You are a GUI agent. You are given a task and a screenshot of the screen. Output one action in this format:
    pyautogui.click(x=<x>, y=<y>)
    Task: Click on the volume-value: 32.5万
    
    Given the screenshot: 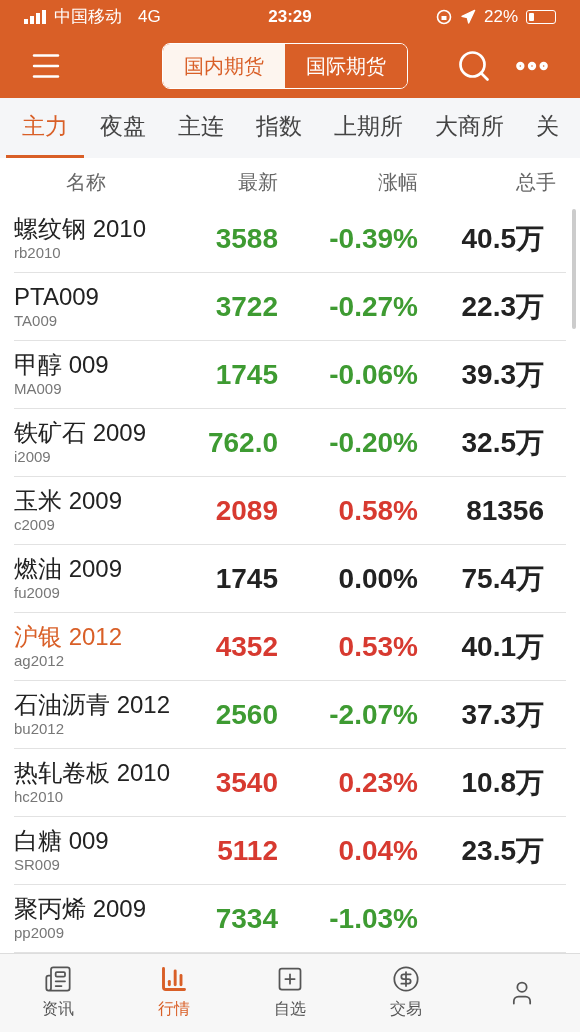 What is the action you would take?
    pyautogui.click(x=502, y=442)
    